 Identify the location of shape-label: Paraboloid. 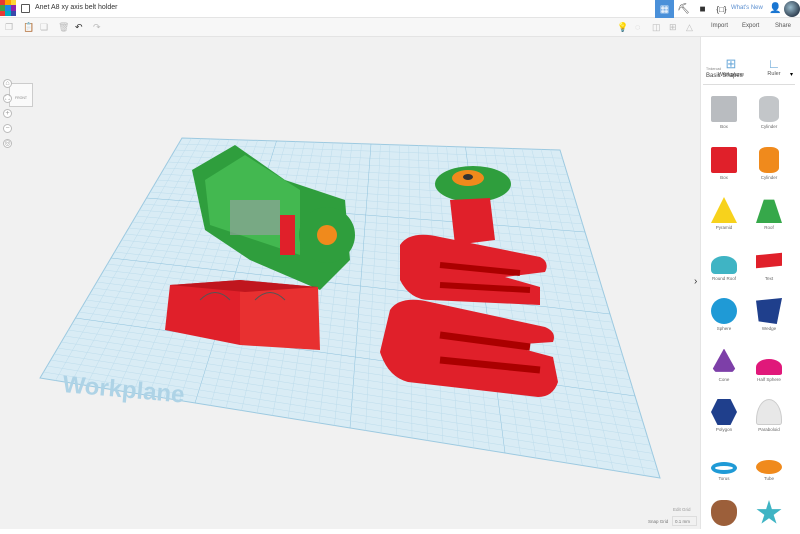
(769, 429).